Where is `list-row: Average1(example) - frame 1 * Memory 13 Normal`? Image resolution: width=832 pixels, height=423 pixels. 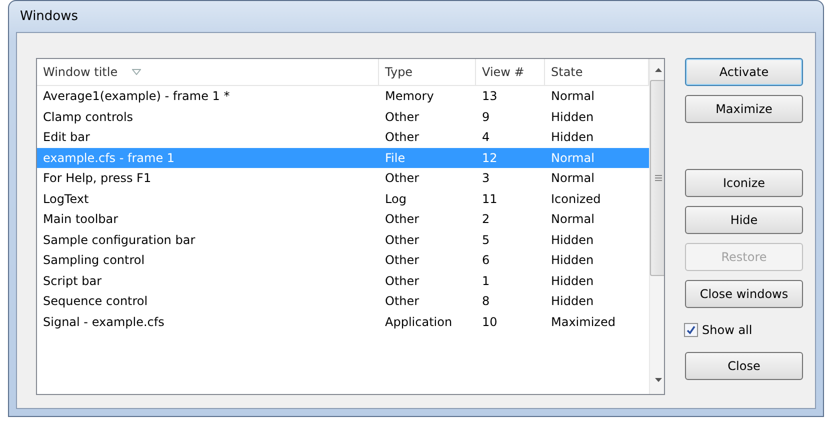
list-row: Average1(example) - frame 1 * Memory 13 Normal is located at coordinates (343, 96).